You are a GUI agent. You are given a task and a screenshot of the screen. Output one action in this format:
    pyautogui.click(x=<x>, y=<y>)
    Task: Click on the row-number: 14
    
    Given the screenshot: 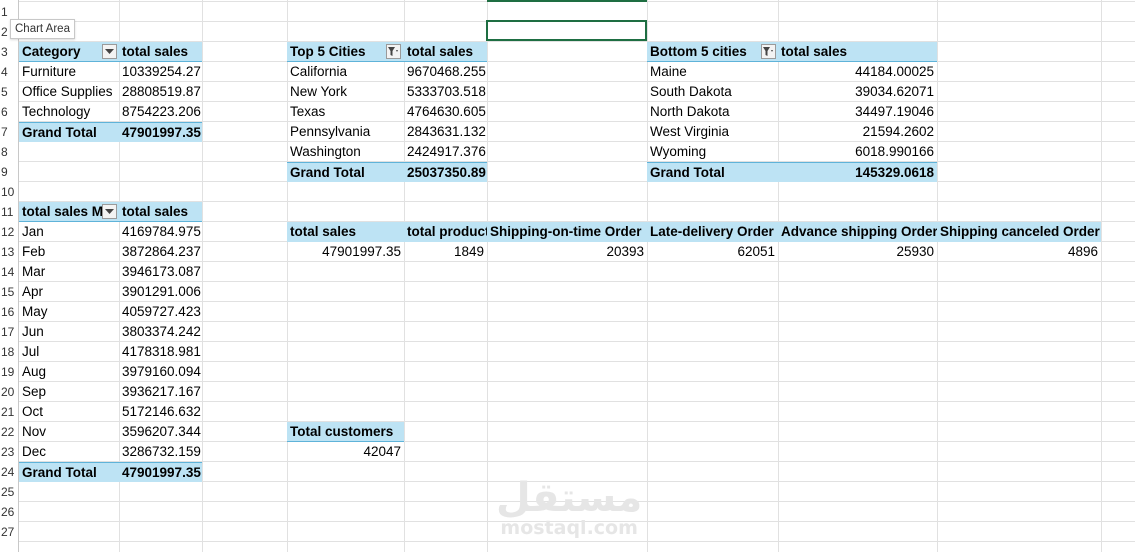 What is the action you would take?
    pyautogui.click(x=9, y=272)
    